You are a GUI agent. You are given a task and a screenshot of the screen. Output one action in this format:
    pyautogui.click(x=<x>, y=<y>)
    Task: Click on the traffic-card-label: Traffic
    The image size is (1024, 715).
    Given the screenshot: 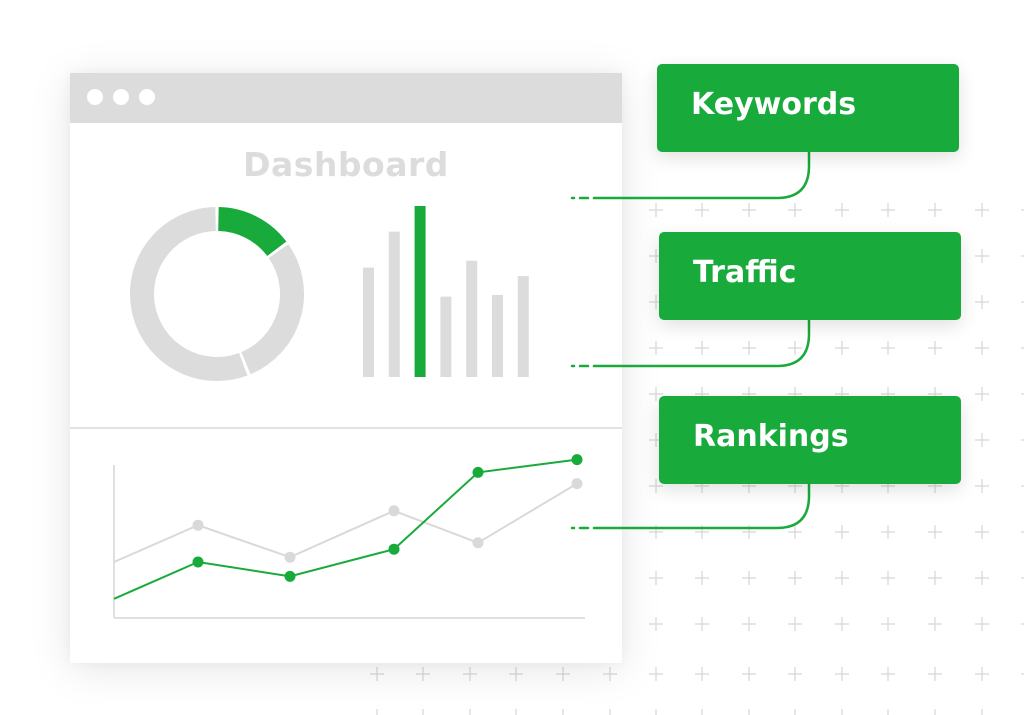 What is the action you would take?
    pyautogui.click(x=745, y=272)
    